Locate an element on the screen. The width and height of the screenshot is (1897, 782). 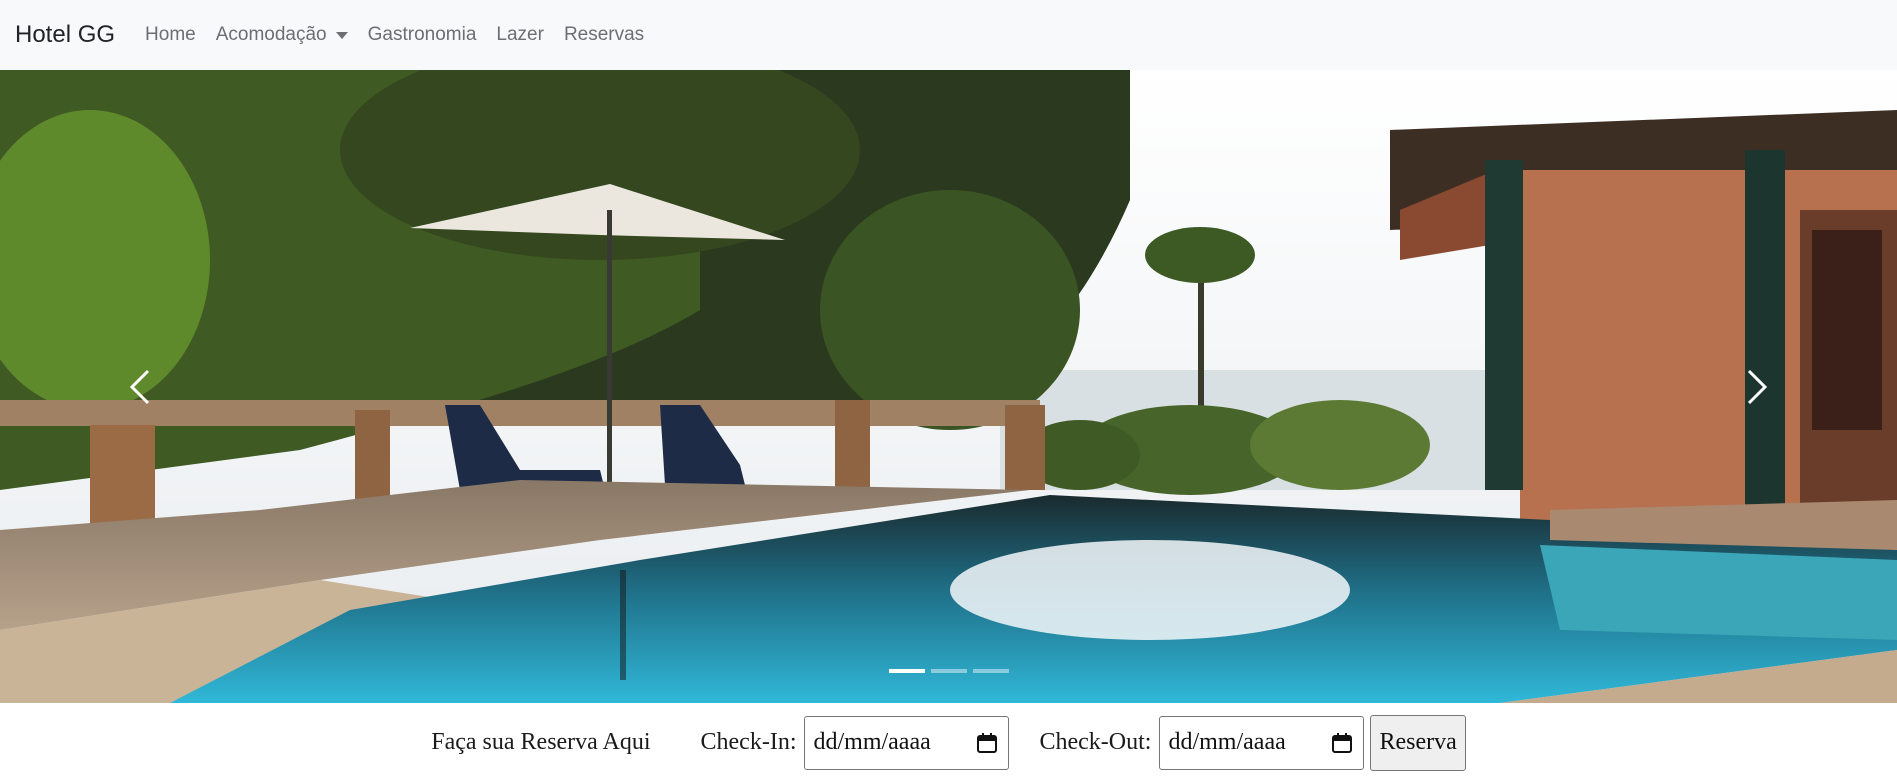
reserve-button: Reserva is located at coordinates (1418, 742).